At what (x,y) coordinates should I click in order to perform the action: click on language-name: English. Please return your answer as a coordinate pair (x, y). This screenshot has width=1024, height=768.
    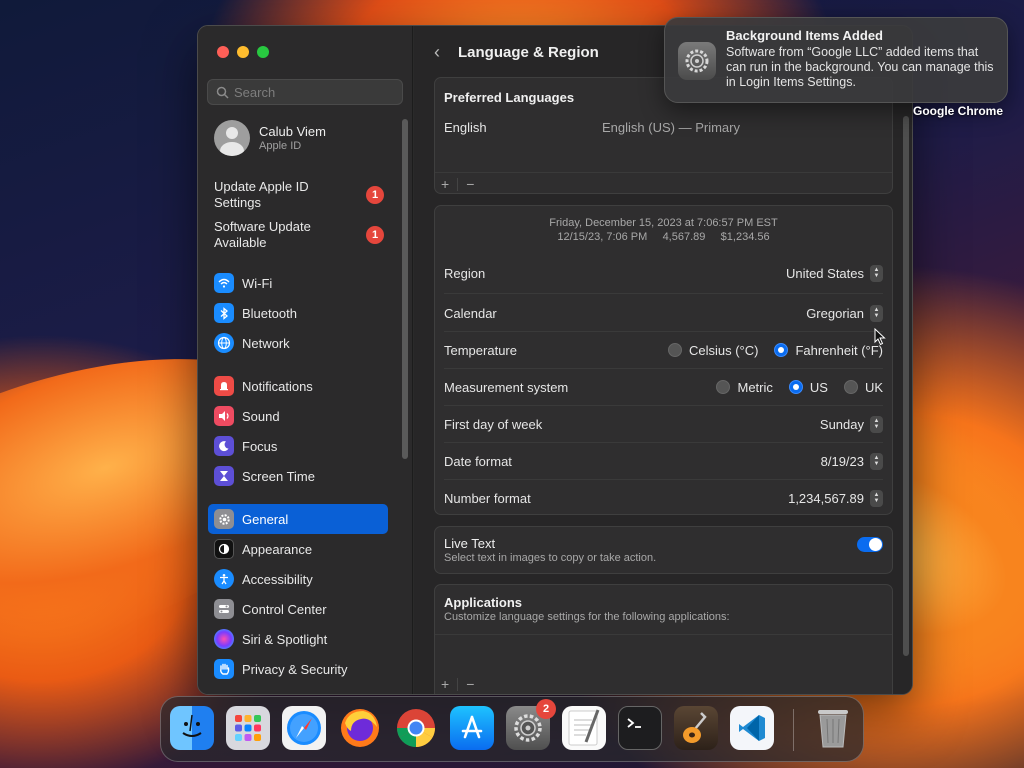
    Looking at the image, I should click on (465, 127).